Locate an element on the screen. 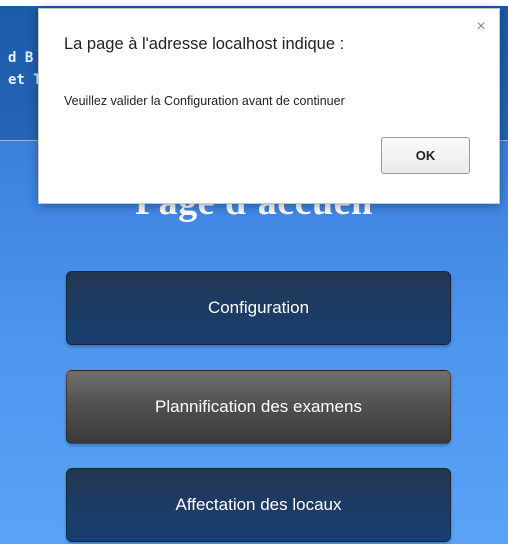 The height and width of the screenshot is (544, 508). close-icon: × is located at coordinates (481, 27).